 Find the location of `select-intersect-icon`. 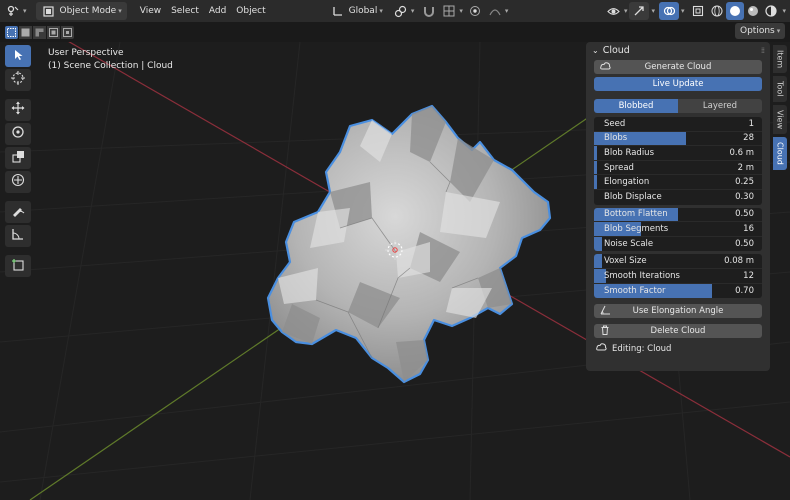

select-intersect-icon is located at coordinates (67, 32).